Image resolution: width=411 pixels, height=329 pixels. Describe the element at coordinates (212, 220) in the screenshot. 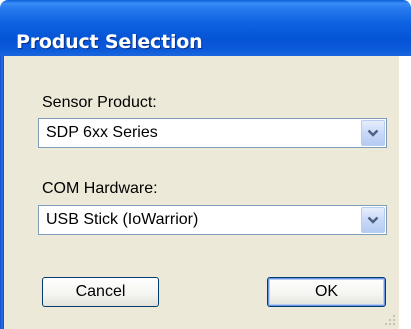

I see `com-hardware-select: USB Stick (IoWarrior)` at that location.